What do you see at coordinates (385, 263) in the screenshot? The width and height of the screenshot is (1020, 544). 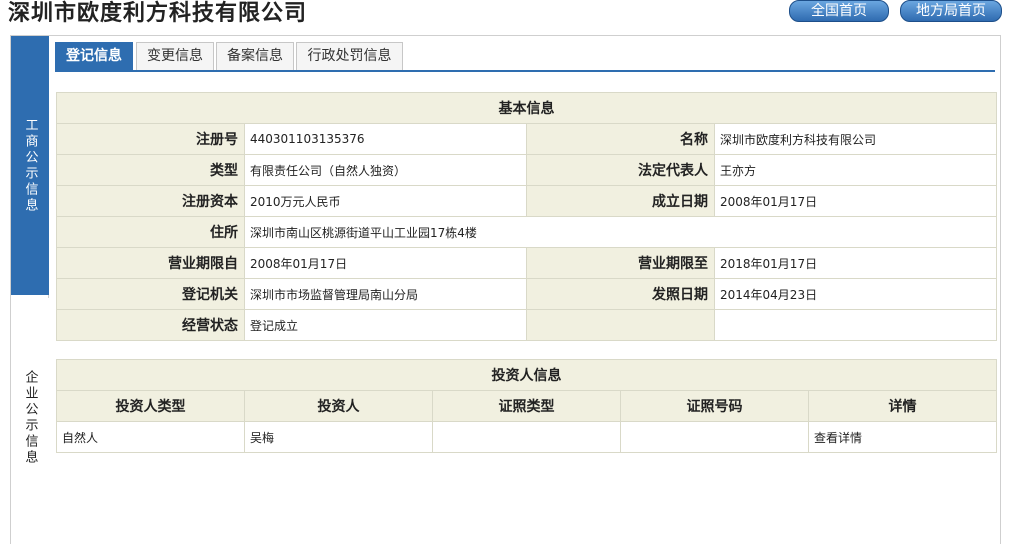 I see `term-from-value: 2008年01月17日` at bounding box center [385, 263].